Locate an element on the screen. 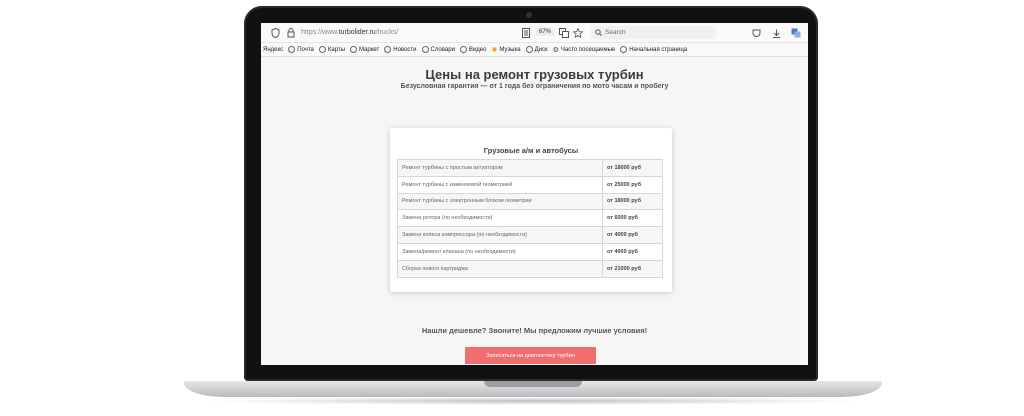  bookmark-muzyka: ✺ Музыка is located at coordinates (505, 50).